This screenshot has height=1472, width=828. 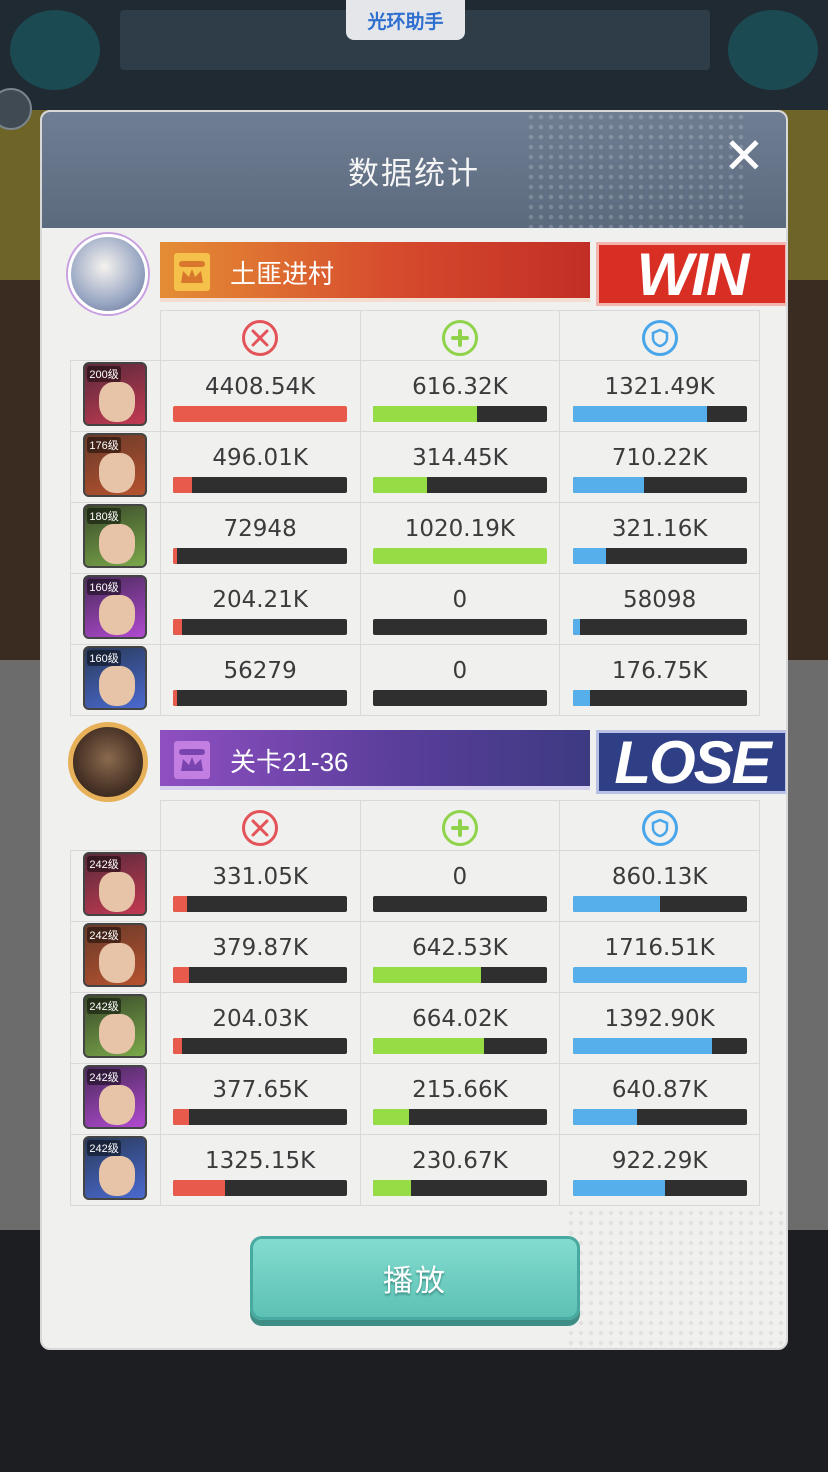 I want to click on stat-tank-cell: 321.16K, so click(x=659, y=538).